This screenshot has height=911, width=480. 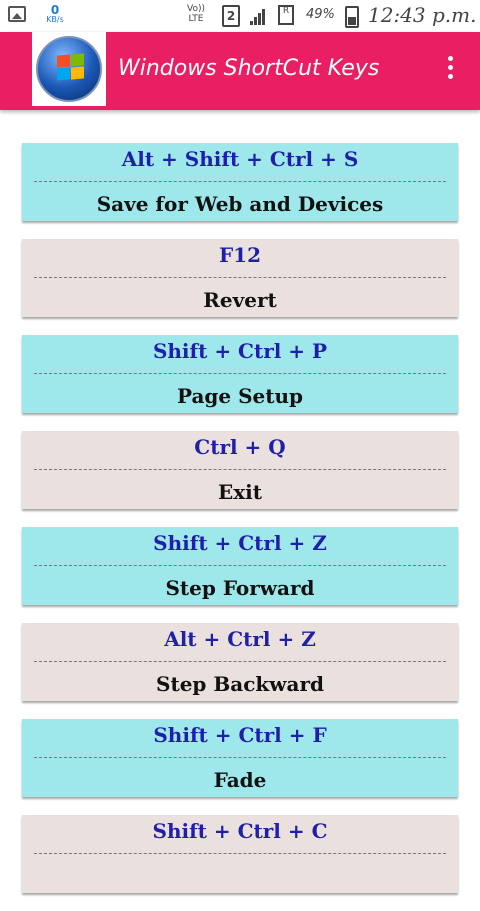 I want to click on battery-icon, so click(x=352, y=17).